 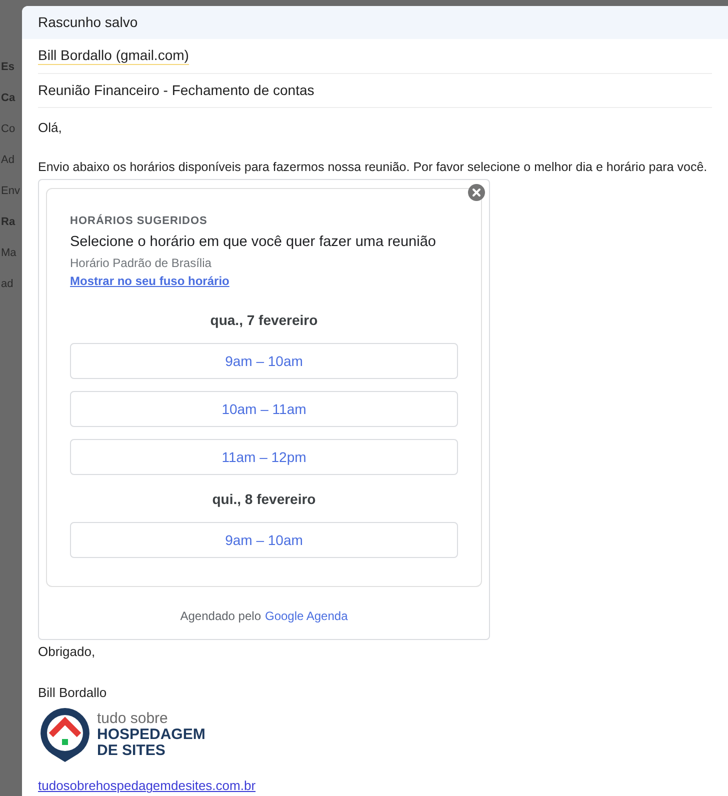 What do you see at coordinates (7, 284) in the screenshot?
I see `sidebar-fragment: ad` at bounding box center [7, 284].